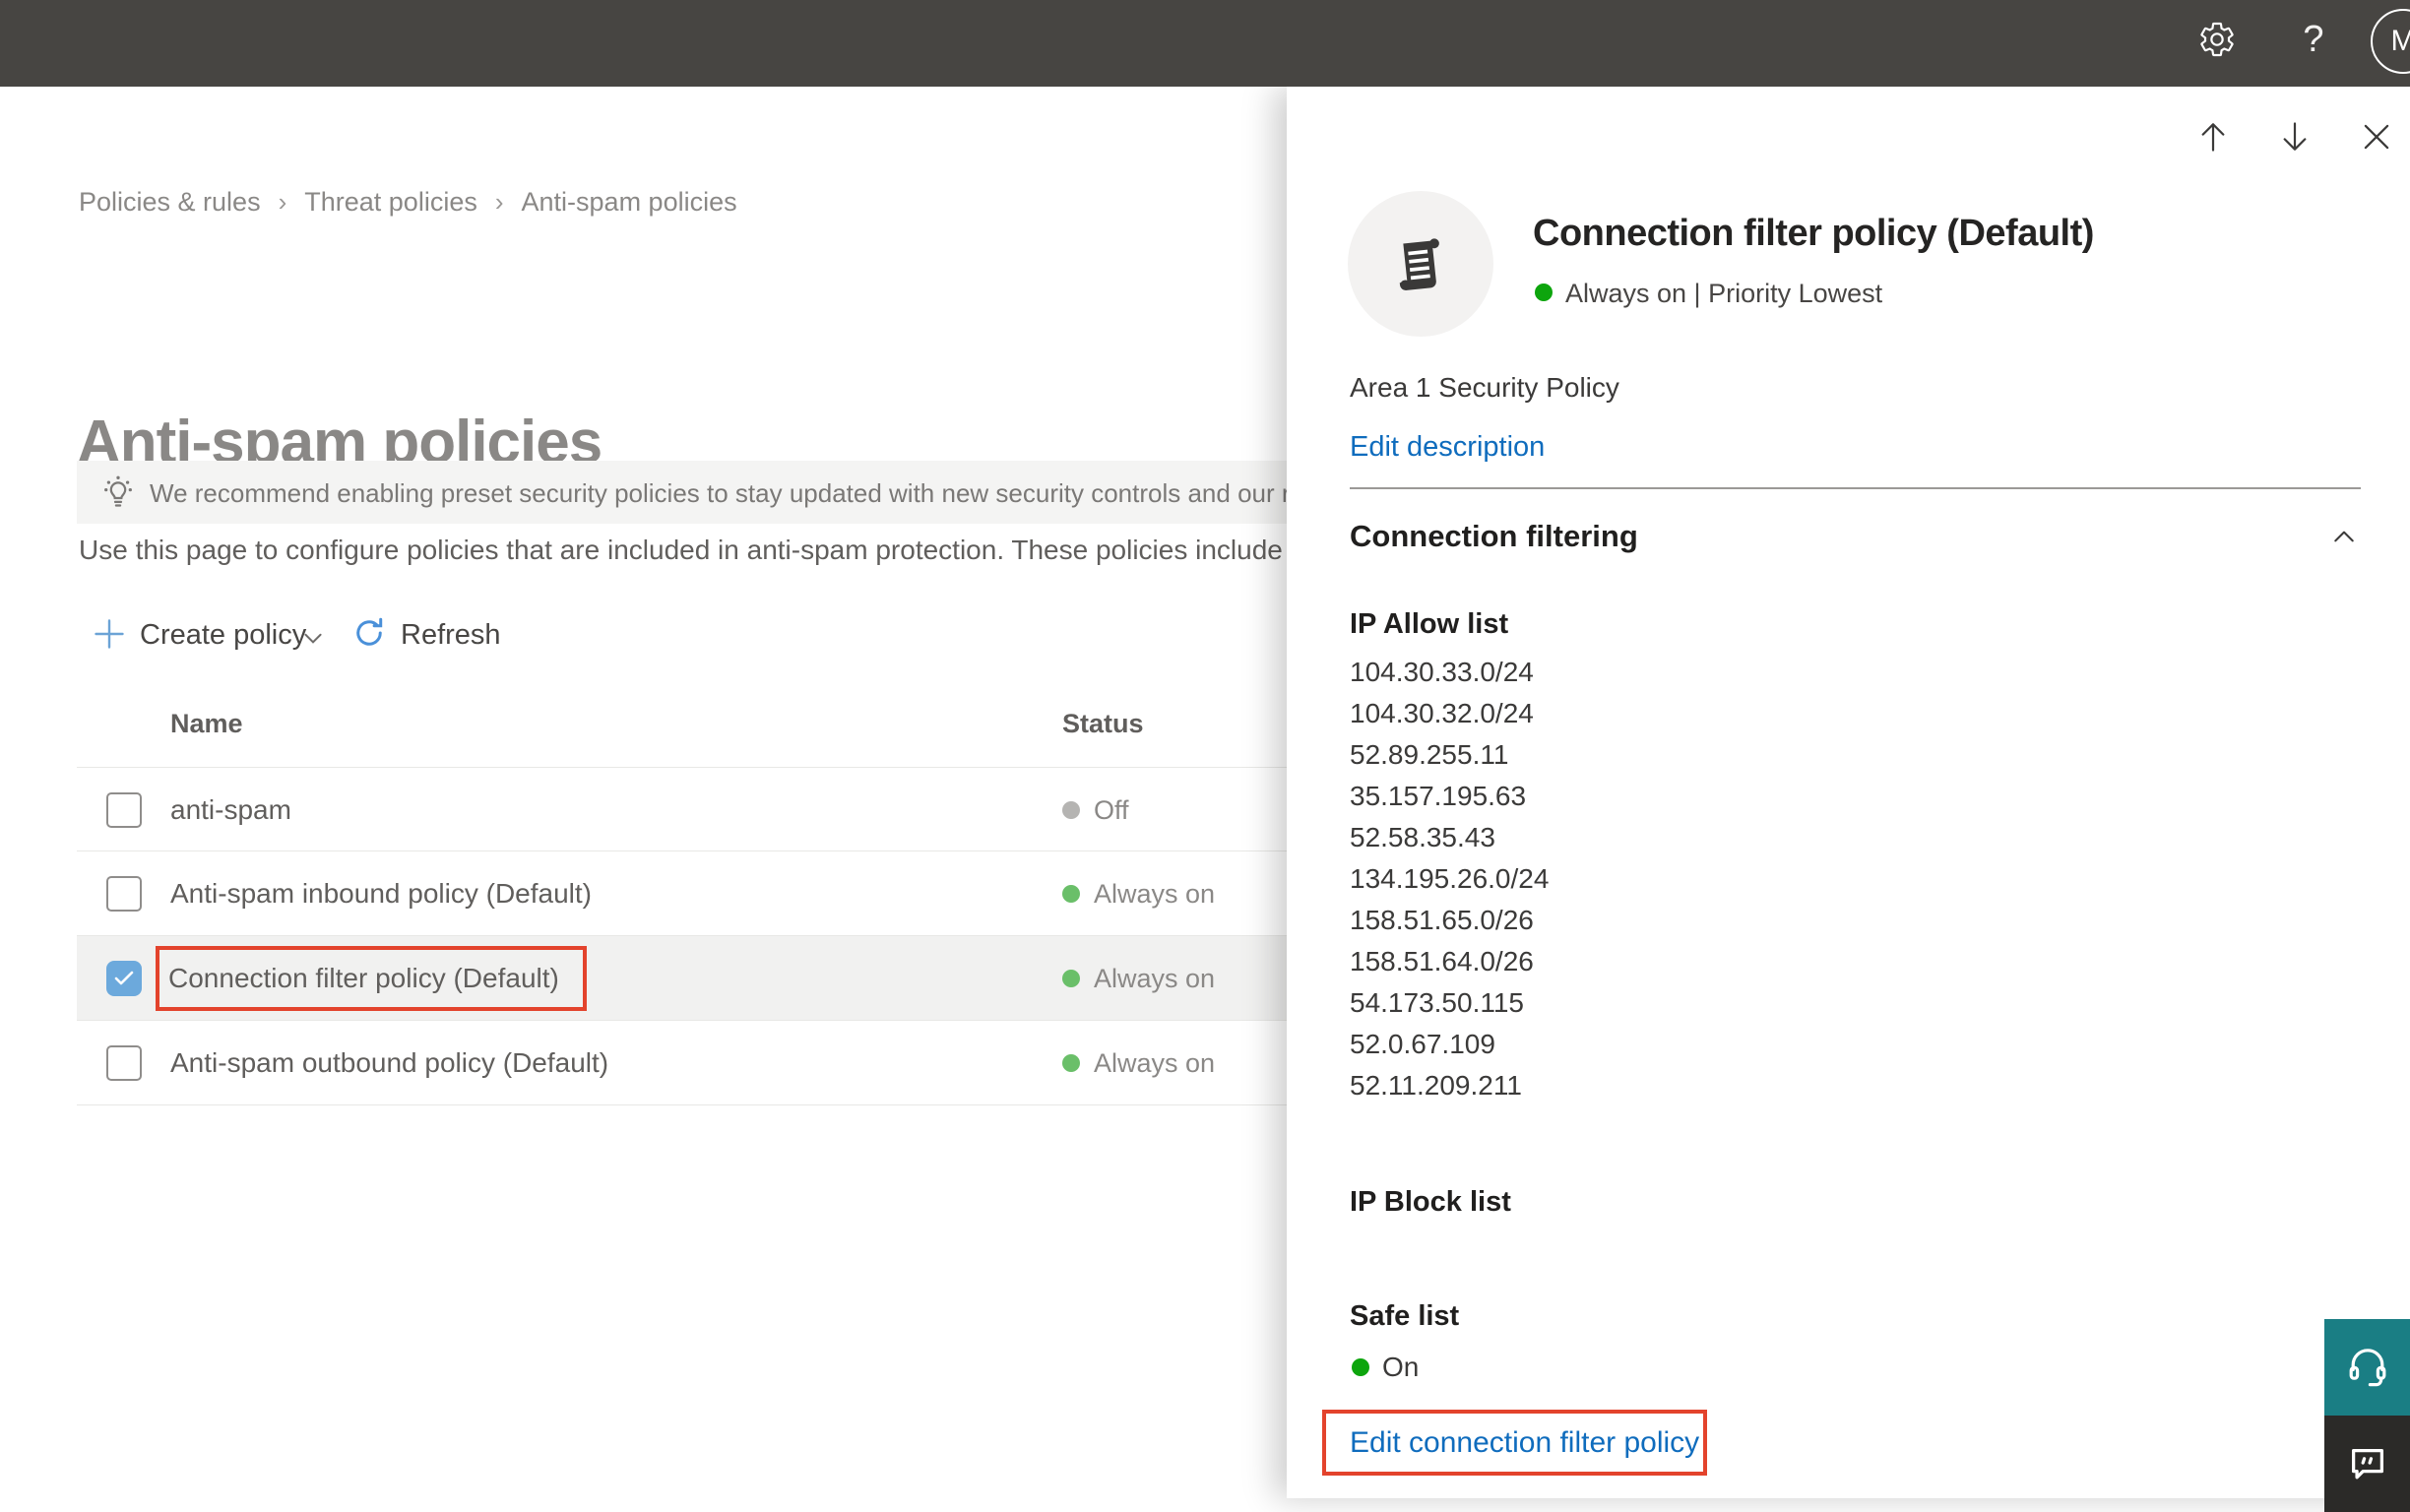  I want to click on ip-entry: 158.51.65.0/26, so click(1442, 920).